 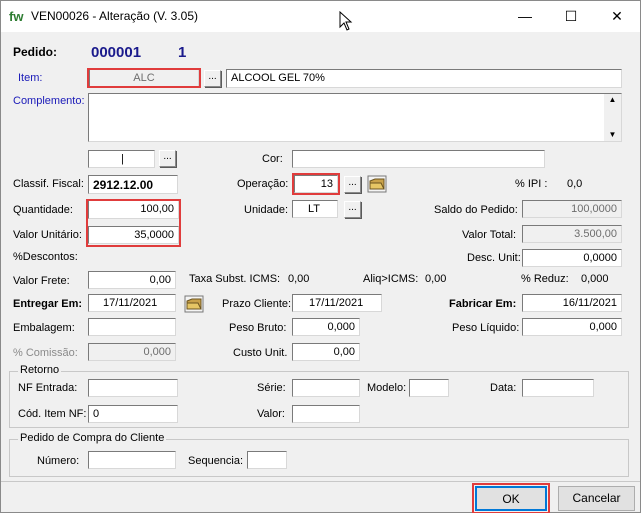 What do you see at coordinates (132, 280) in the screenshot?
I see `valor-frete-field: 0,00` at bounding box center [132, 280].